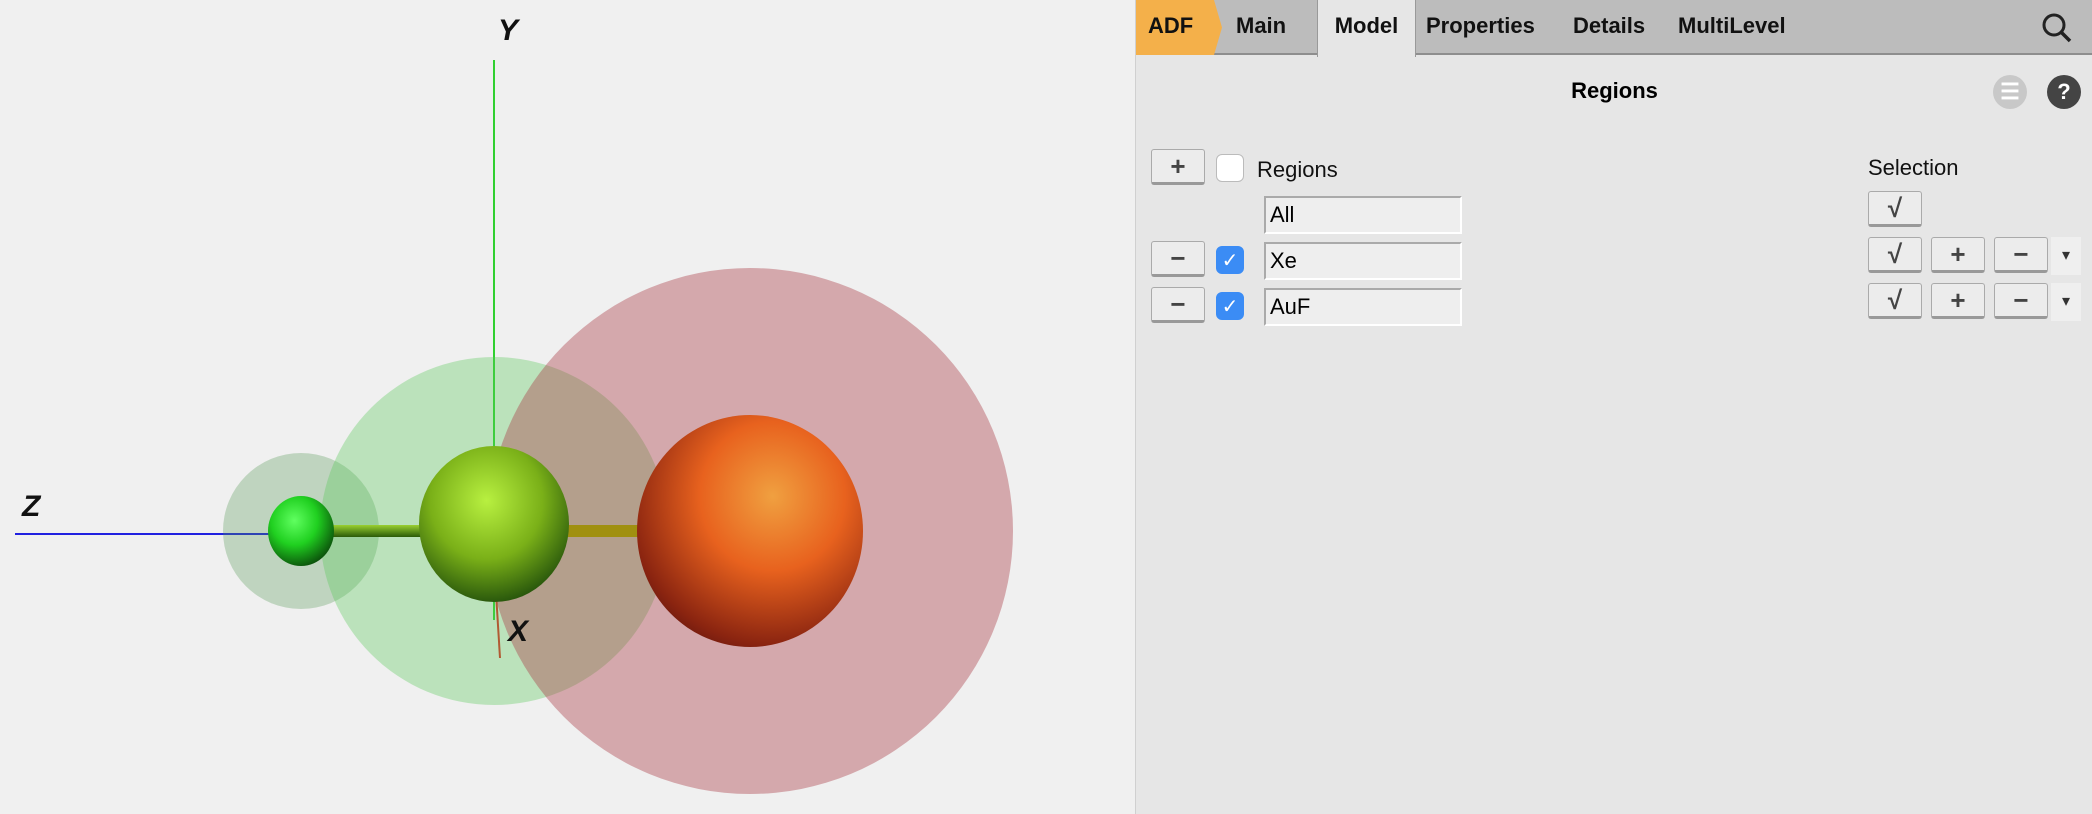  What do you see at coordinates (1958, 301) in the screenshot?
I see `add-to-auf-button: +` at bounding box center [1958, 301].